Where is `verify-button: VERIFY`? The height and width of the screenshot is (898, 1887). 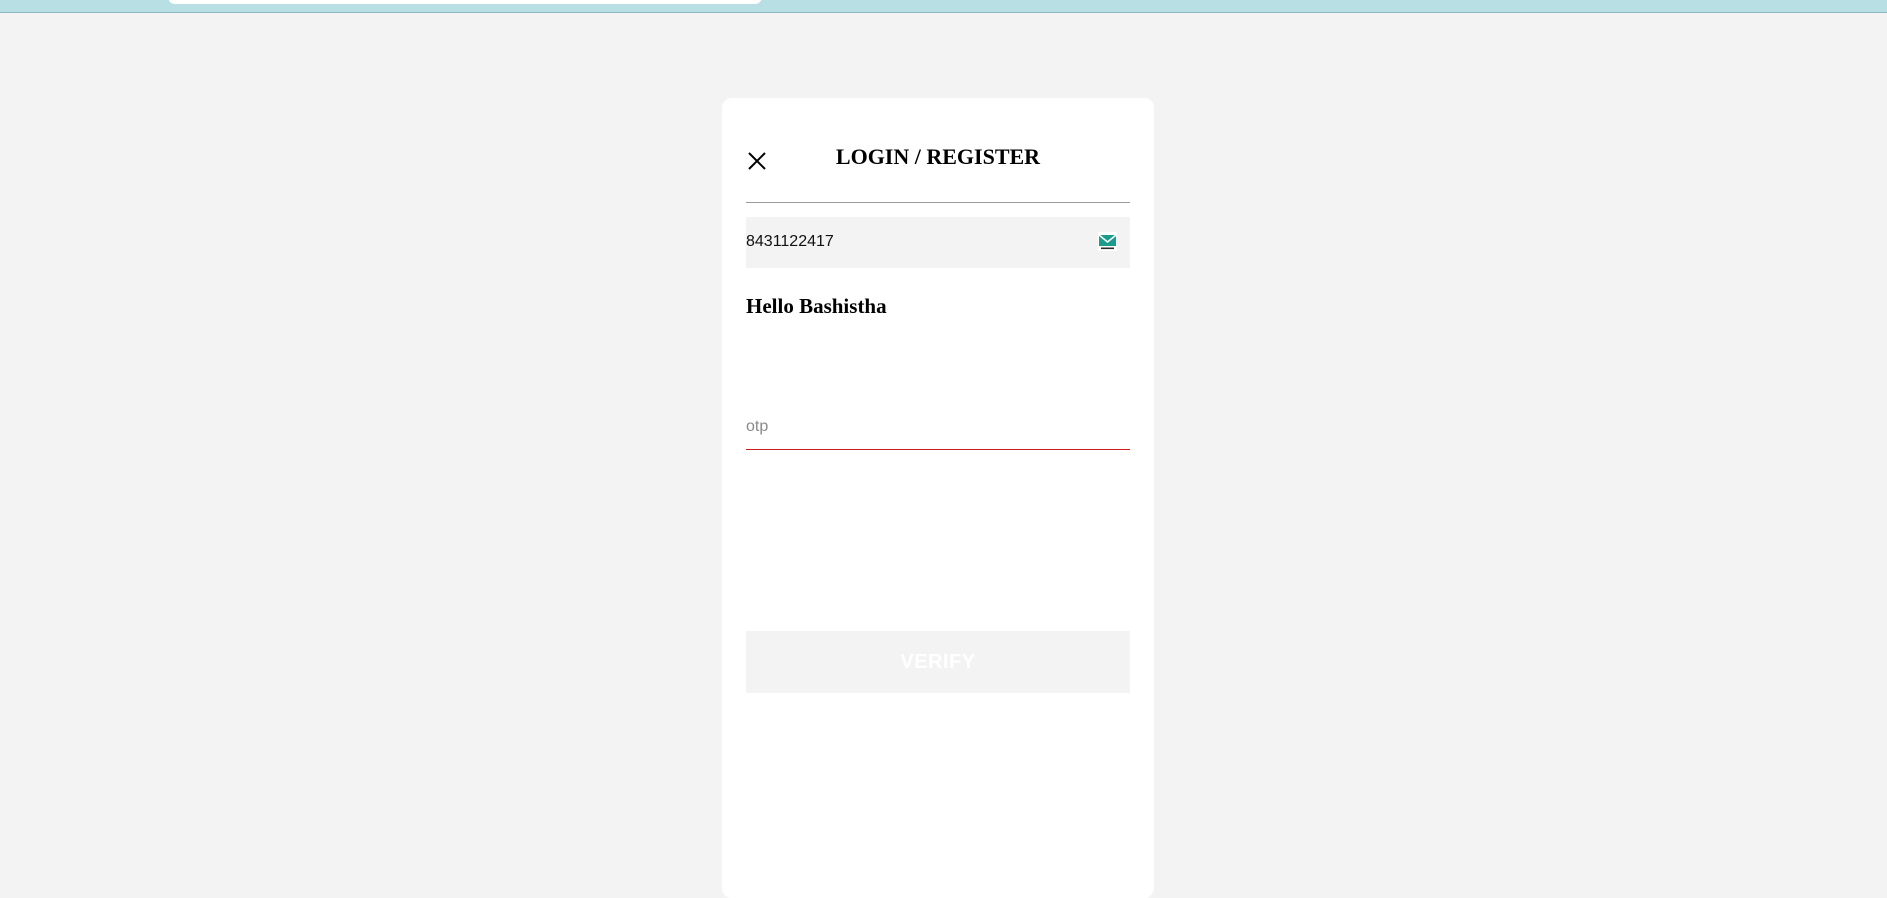
verify-button: VERIFY is located at coordinates (938, 662).